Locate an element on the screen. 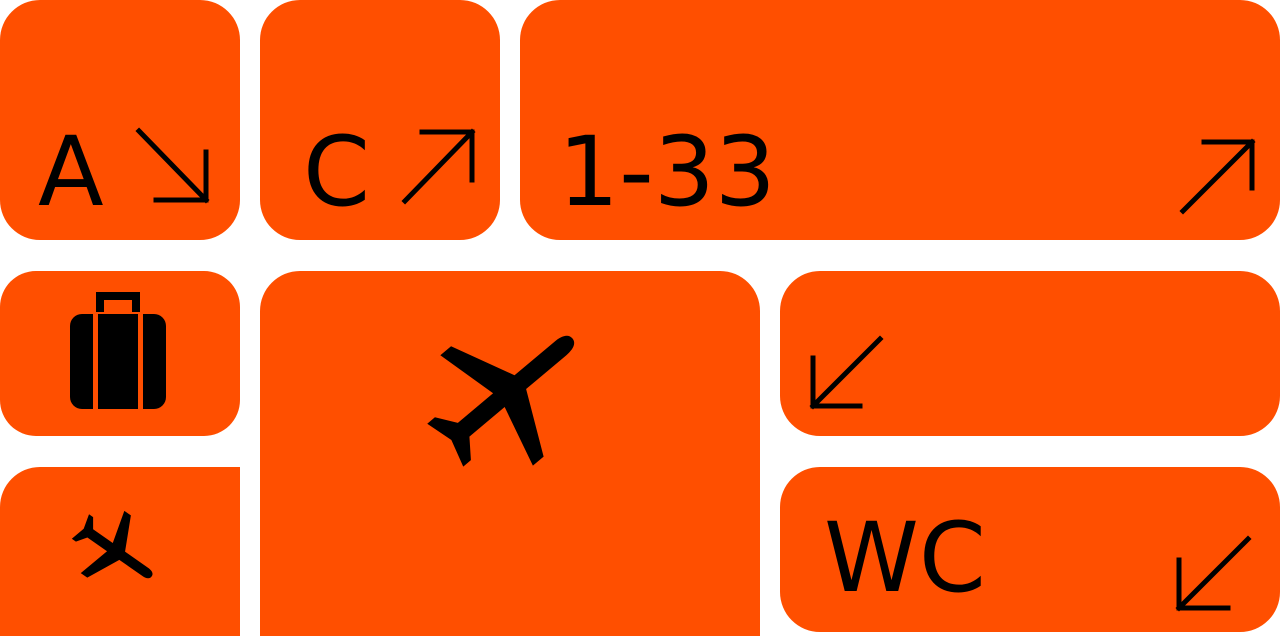 This screenshot has width=1280, height=636. airplane-icon is located at coordinates (501, 401).